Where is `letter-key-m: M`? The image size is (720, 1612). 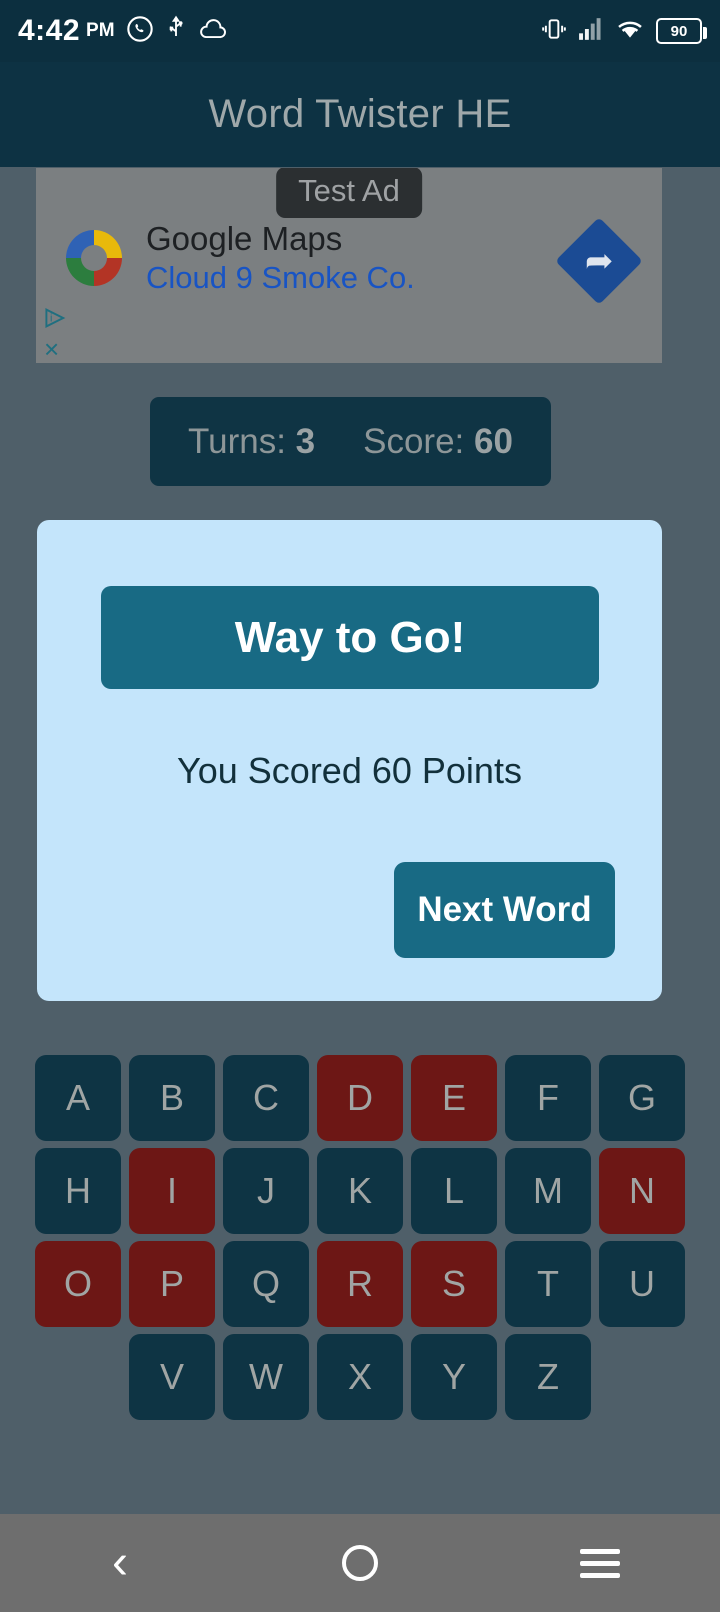 letter-key-m: M is located at coordinates (548, 1191).